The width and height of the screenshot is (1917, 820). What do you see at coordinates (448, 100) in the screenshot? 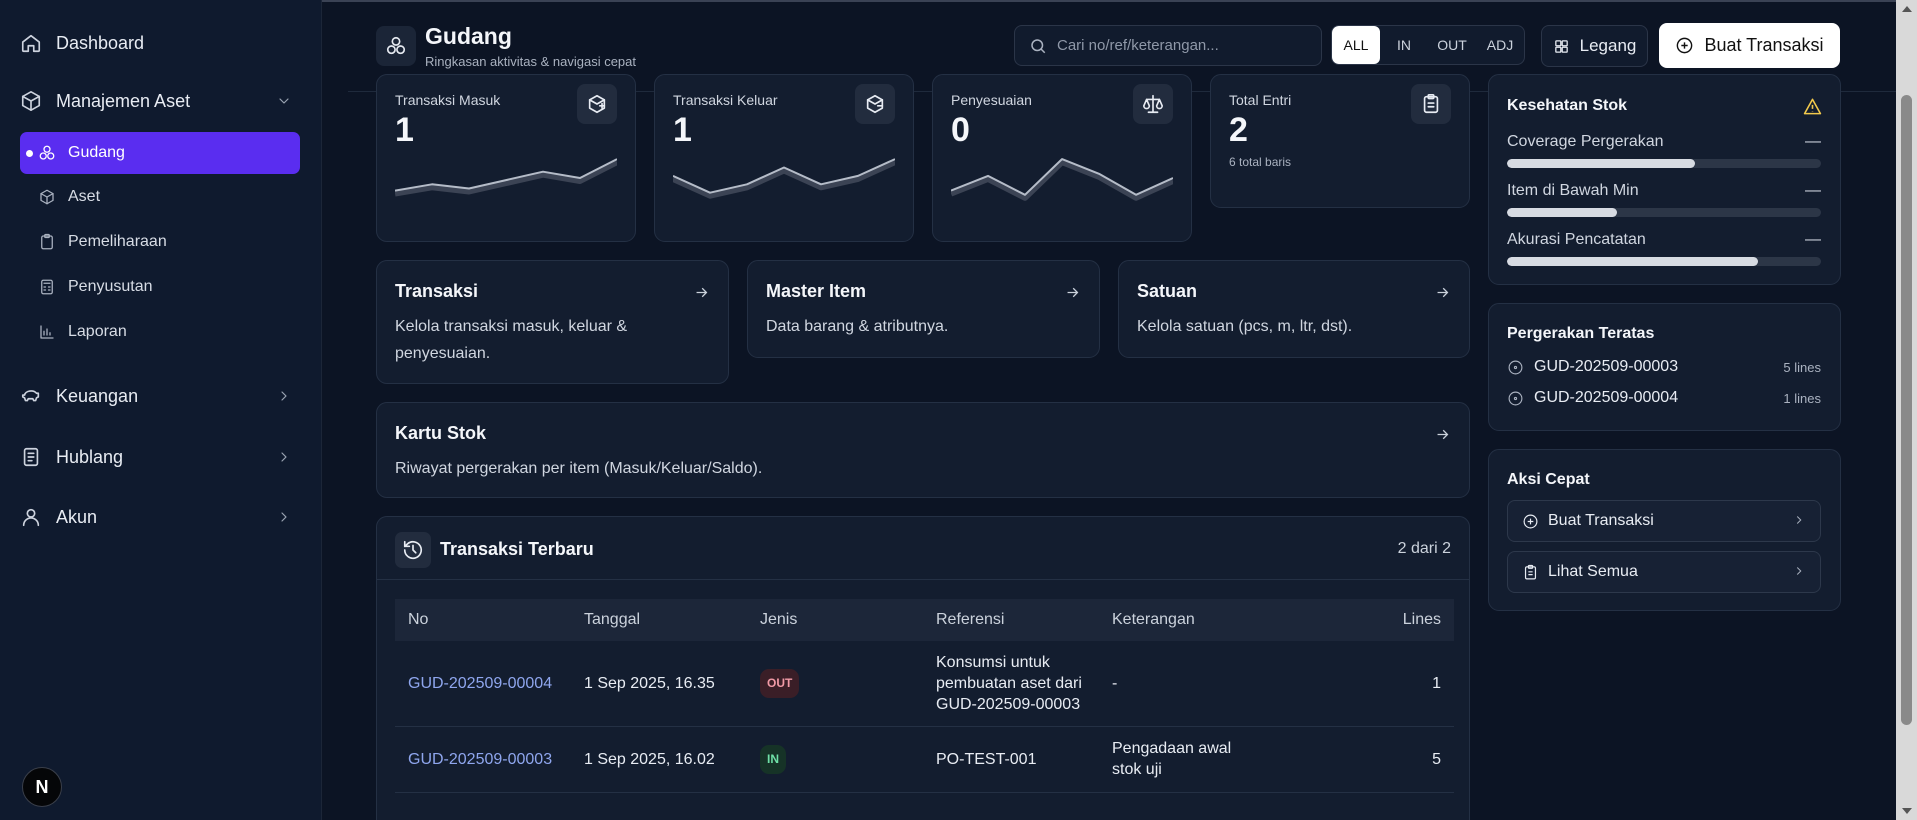
I see `stat-label: Transaksi Masuk` at bounding box center [448, 100].